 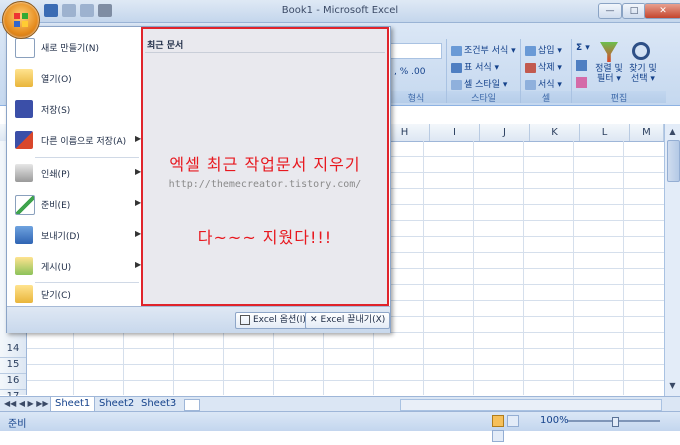 I want to click on sheet-tab-2: Sheet2, so click(x=116, y=404).